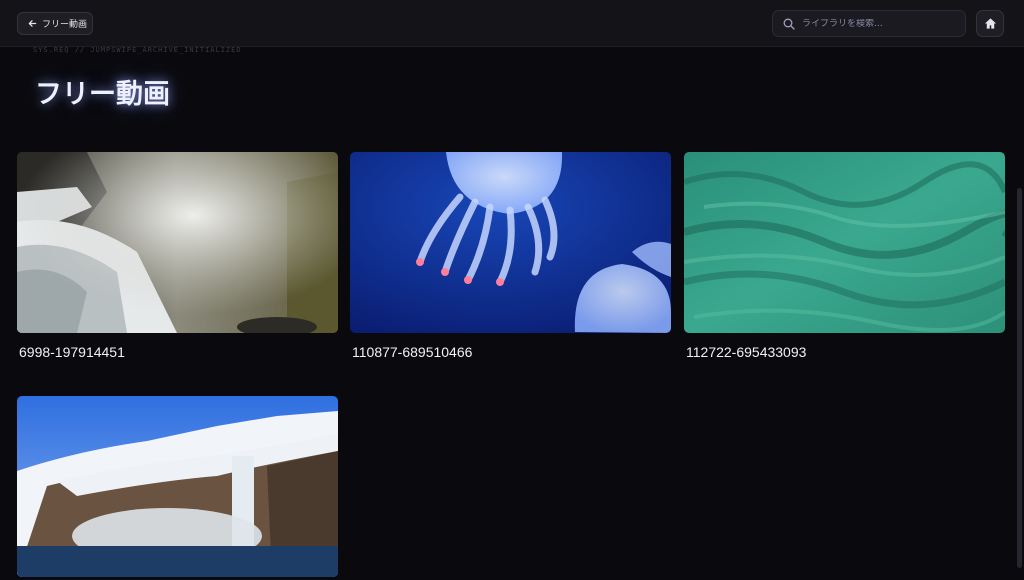 This screenshot has width=1024, height=580. I want to click on page-title: フリー動画, so click(102, 94).